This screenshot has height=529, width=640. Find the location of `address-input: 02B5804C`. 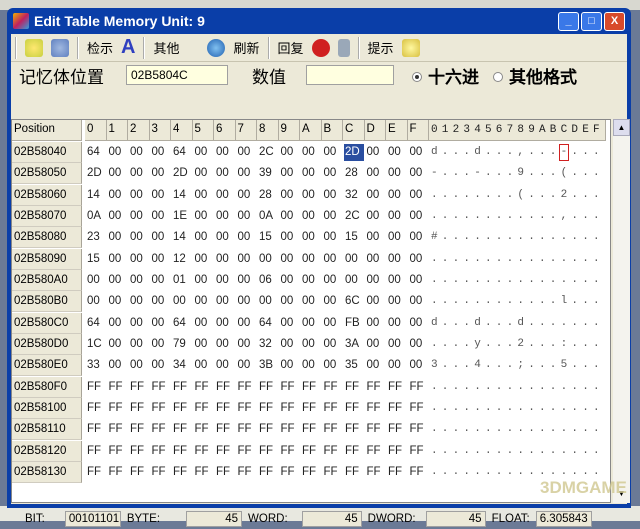

address-input: 02B5804C is located at coordinates (177, 75).